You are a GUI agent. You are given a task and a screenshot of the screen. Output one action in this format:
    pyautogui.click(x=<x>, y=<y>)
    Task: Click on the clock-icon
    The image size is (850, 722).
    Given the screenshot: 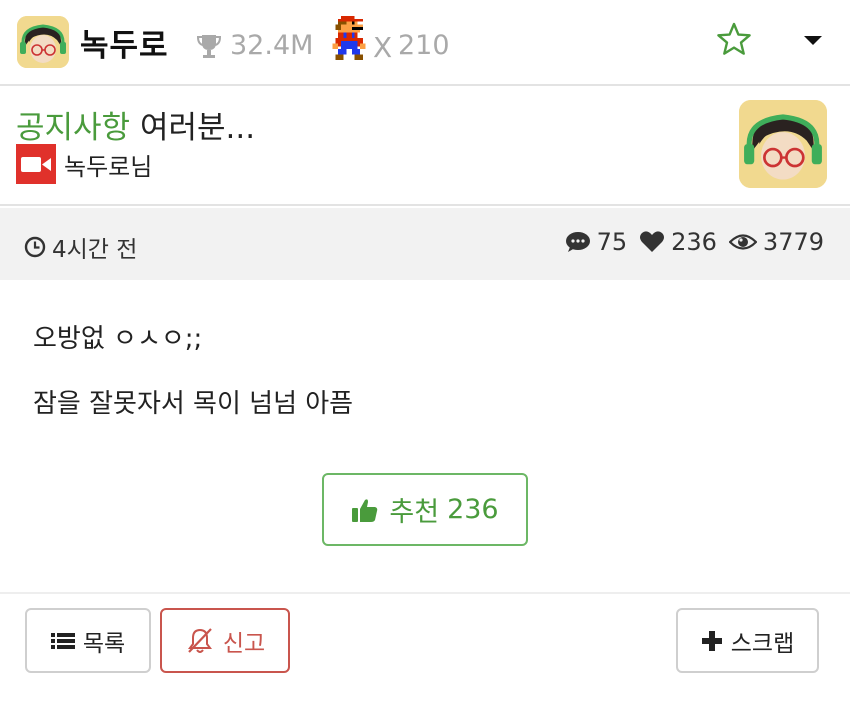 What is the action you would take?
    pyautogui.click(x=35, y=247)
    